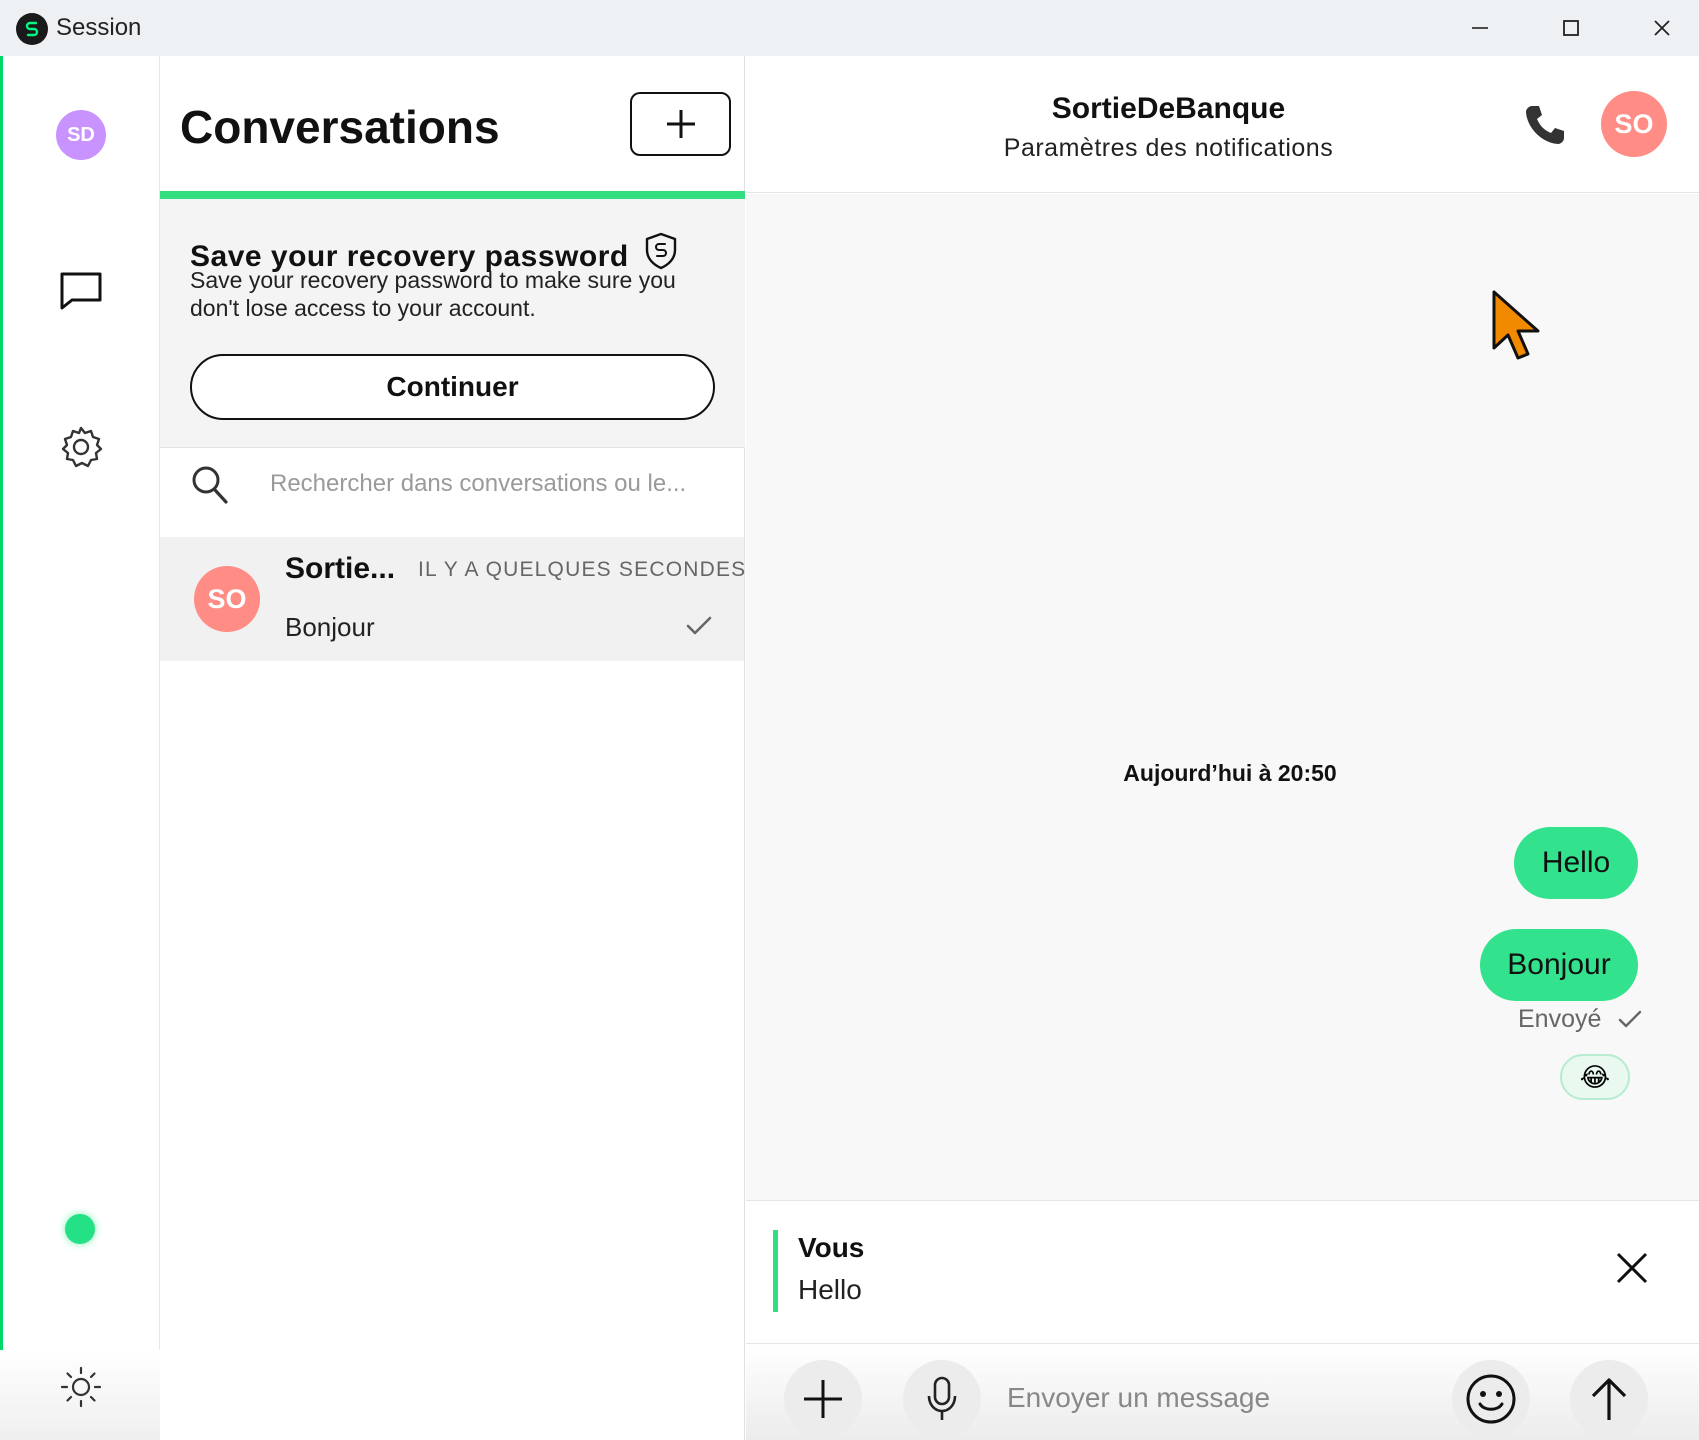 This screenshot has width=1699, height=1440. I want to click on progress-accent-bar, so click(452, 195).